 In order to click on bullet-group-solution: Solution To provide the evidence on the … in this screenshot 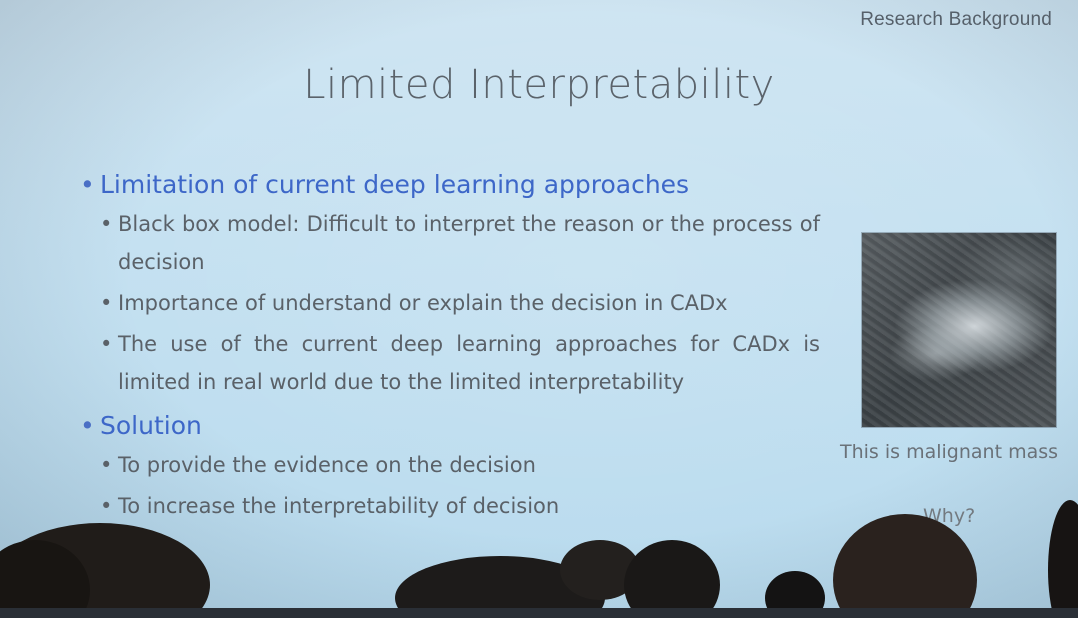, I will do `click(450, 468)`.